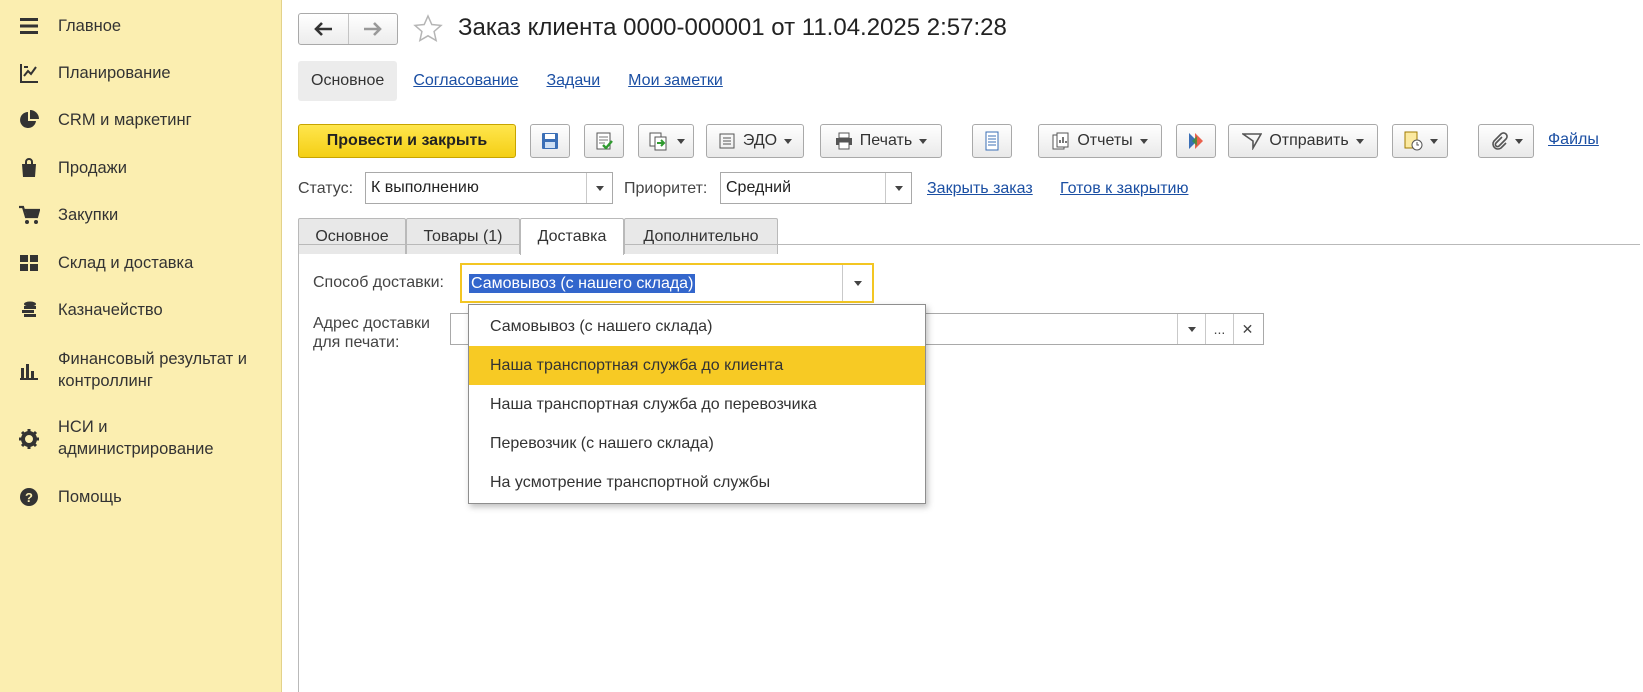  I want to click on status-label: Статус:, so click(326, 188).